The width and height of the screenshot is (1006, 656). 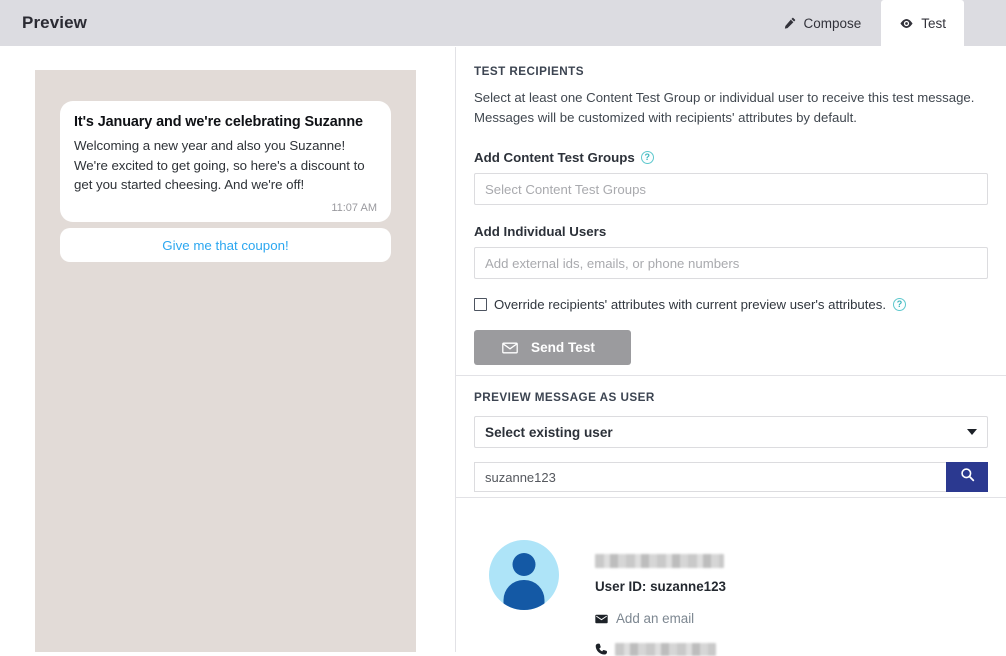 I want to click on override-attributes-checkbox, so click(x=480, y=305).